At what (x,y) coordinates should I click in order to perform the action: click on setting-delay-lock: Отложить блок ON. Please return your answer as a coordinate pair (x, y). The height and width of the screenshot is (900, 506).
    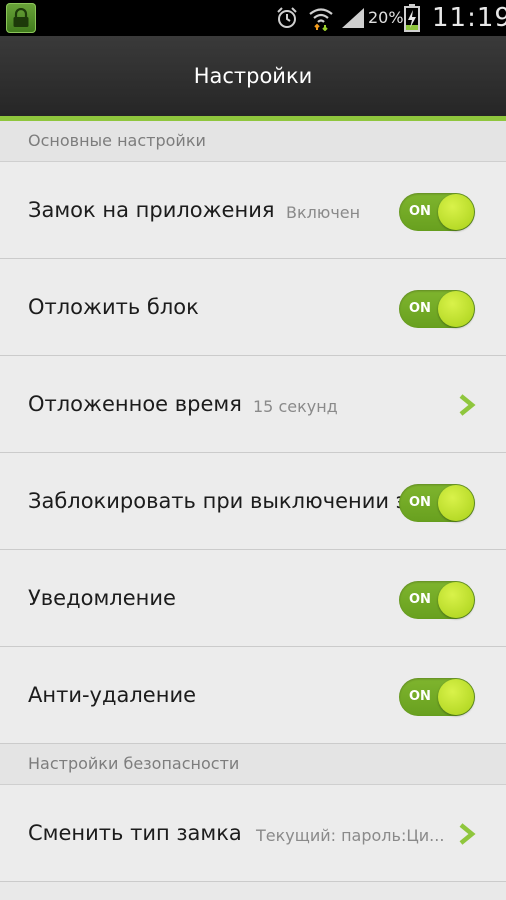
    Looking at the image, I should click on (253, 307).